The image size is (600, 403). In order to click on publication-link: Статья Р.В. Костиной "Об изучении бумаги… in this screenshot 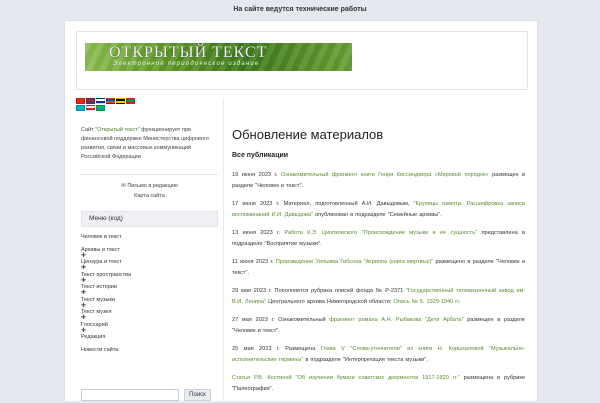, I will do `click(346, 378)`.